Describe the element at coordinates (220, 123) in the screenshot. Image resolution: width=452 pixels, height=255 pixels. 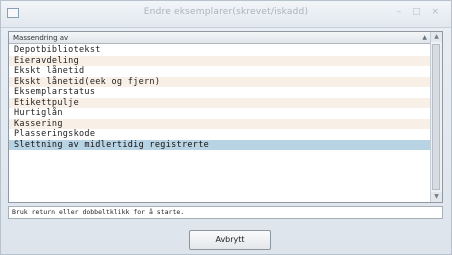
I see `list-item: Kassering` at that location.